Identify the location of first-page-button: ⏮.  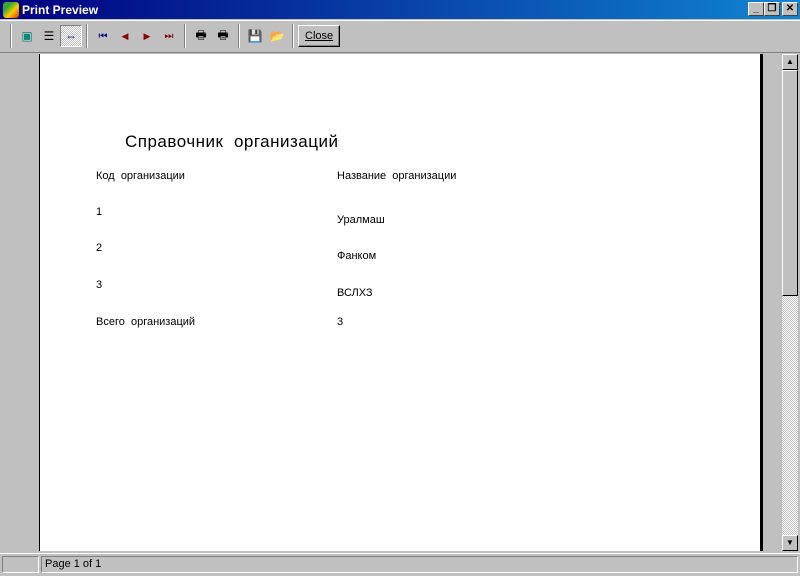
(103, 36).